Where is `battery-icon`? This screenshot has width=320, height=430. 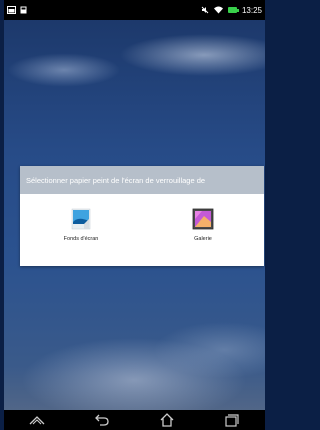
battery-icon is located at coordinates (233, 10).